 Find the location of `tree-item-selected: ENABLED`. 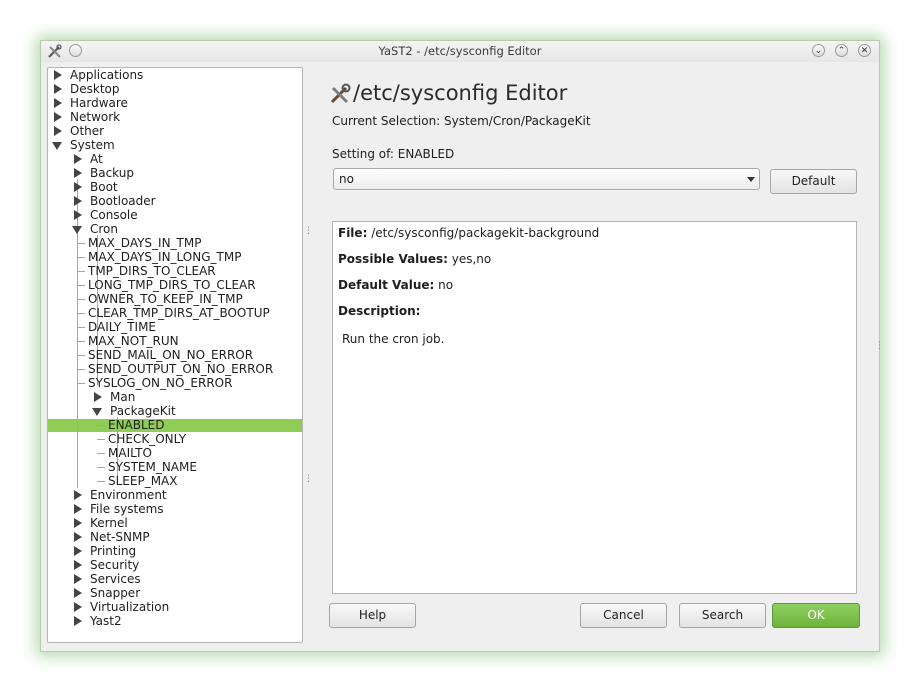

tree-item-selected: ENABLED is located at coordinates (136, 425).